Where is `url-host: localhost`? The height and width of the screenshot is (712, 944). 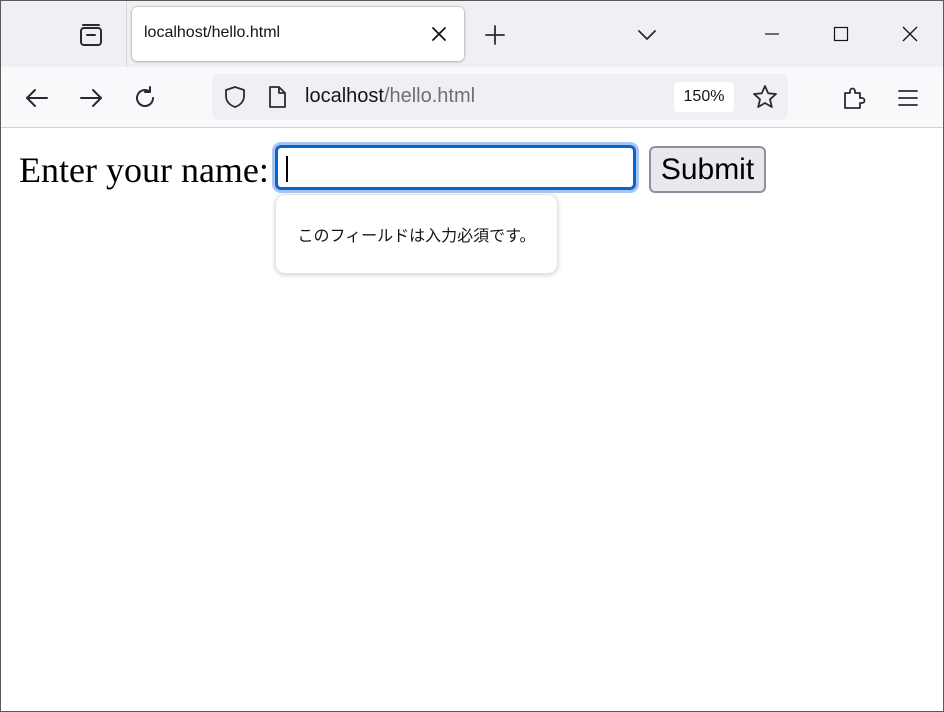 url-host: localhost is located at coordinates (344, 96).